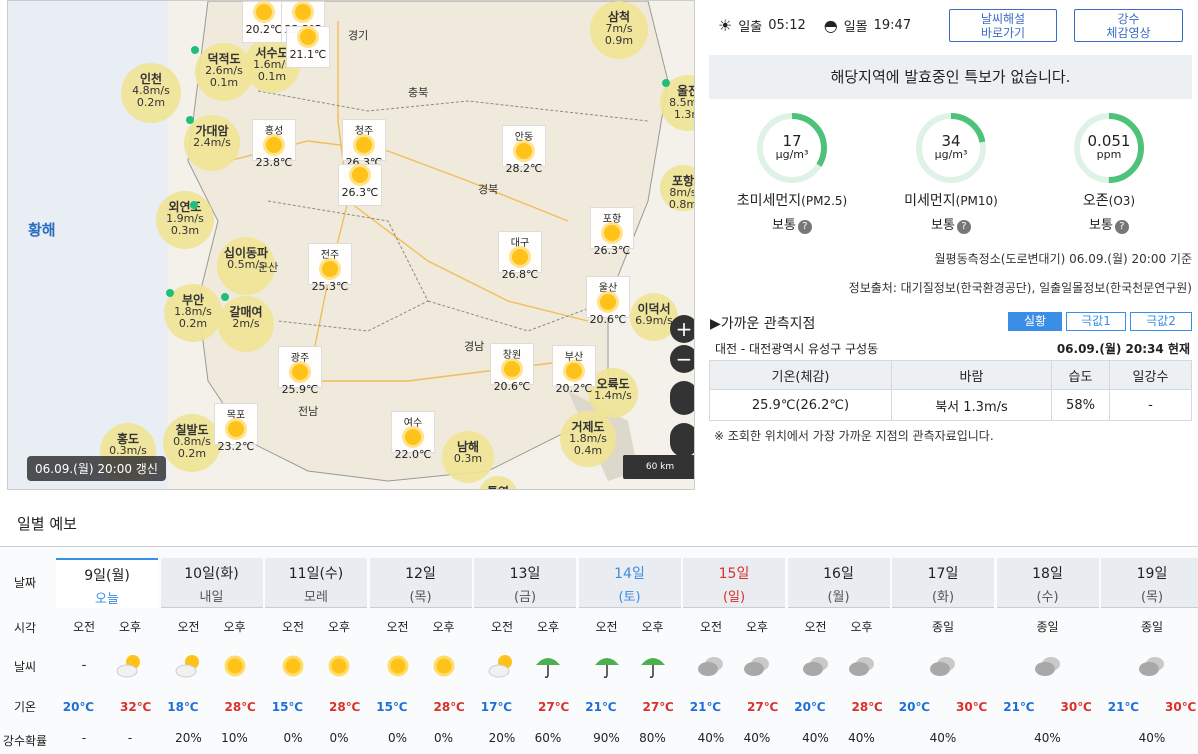 Image resolution: width=1198 pixels, height=754 pixels. What do you see at coordinates (943, 627) in the screenshot?
I see `time-label: 종일` at bounding box center [943, 627].